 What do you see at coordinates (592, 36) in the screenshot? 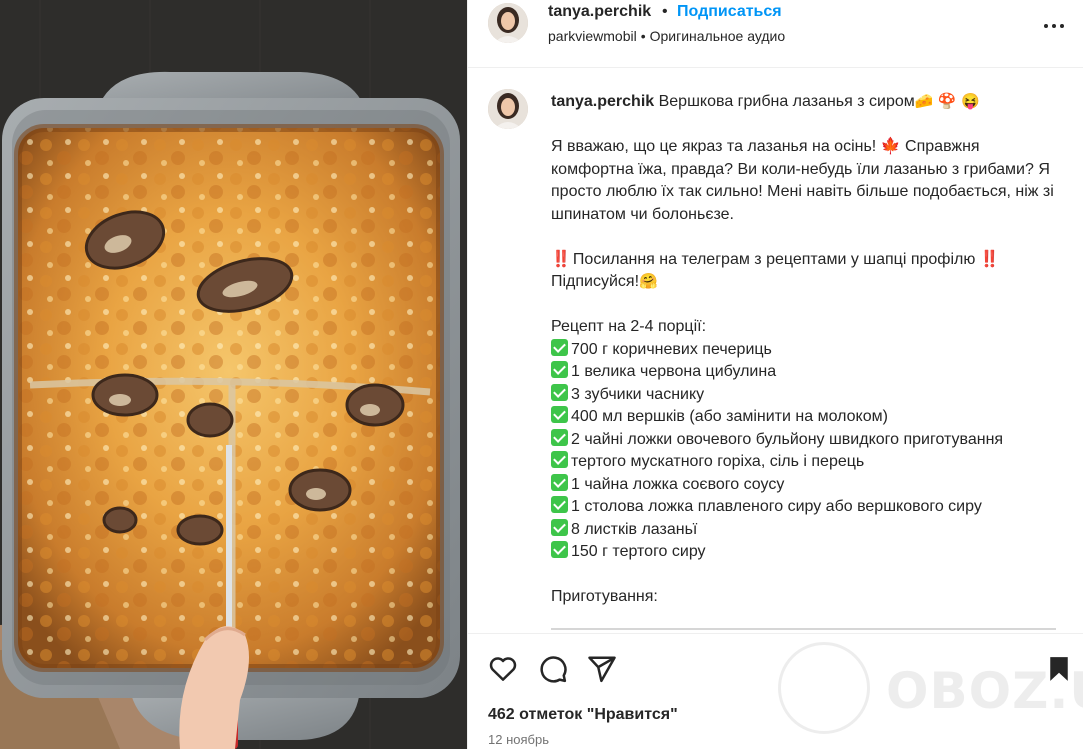
I see `audio-artist: parkviewmobil` at bounding box center [592, 36].